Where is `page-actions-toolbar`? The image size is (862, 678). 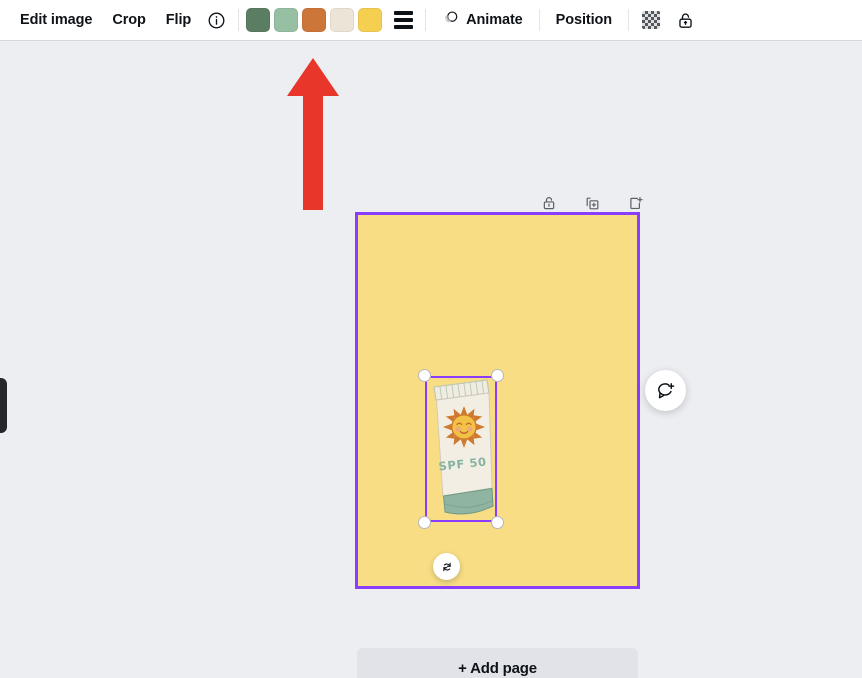
page-actions-toolbar is located at coordinates (592, 203).